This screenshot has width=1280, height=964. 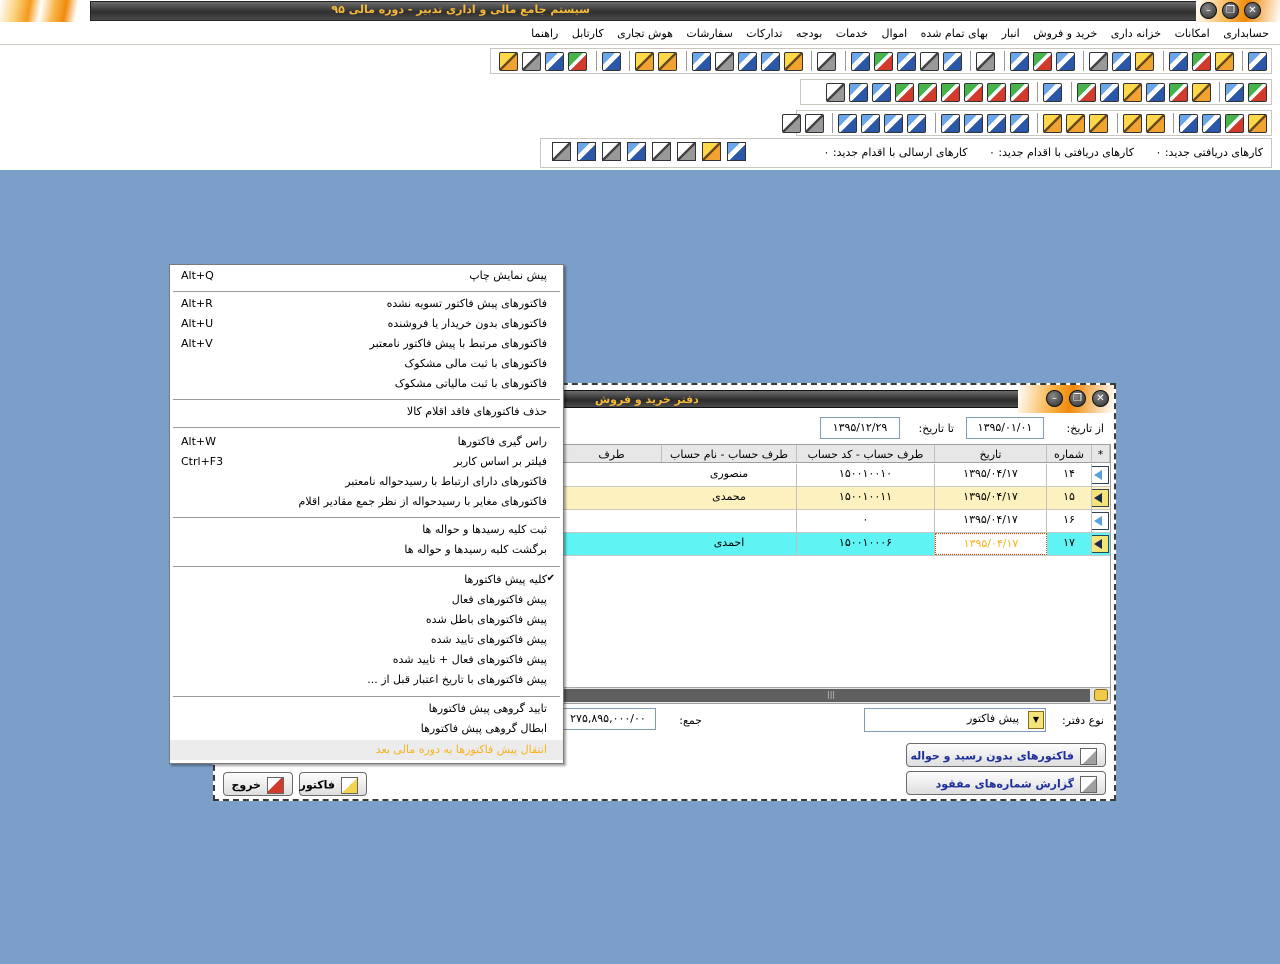 What do you see at coordinates (955, 720) in the screenshot?
I see `book-type-select: پیش فاکتور` at bounding box center [955, 720].